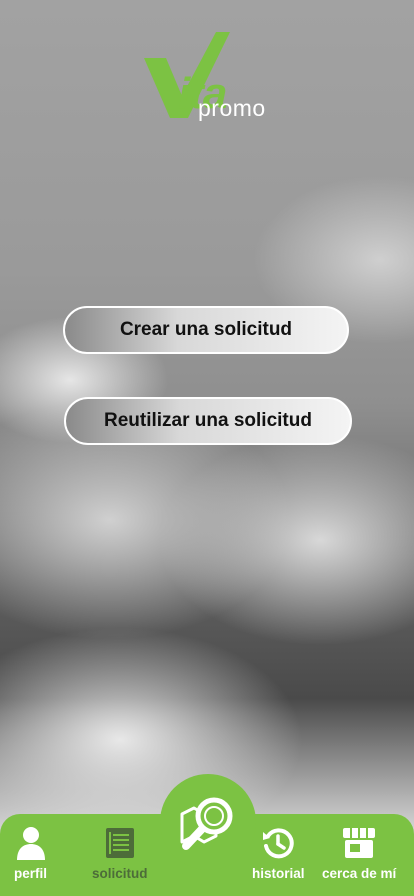 Image resolution: width=414 pixels, height=896 pixels. I want to click on tab-historial: historial, so click(278, 853).